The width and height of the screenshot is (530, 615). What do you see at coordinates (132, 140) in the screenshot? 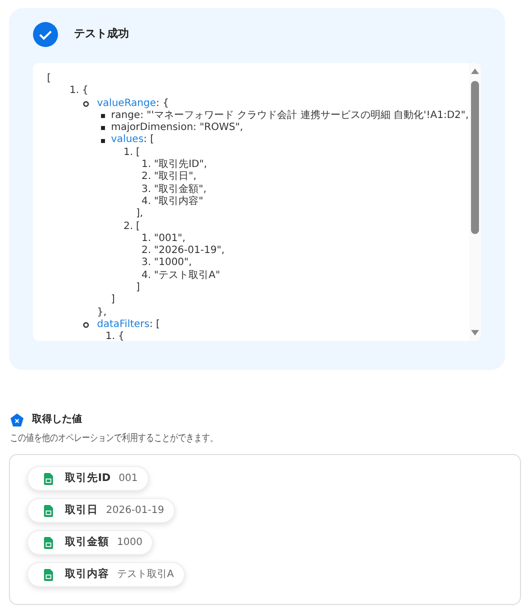
I see `code-text: values: [` at bounding box center [132, 140].